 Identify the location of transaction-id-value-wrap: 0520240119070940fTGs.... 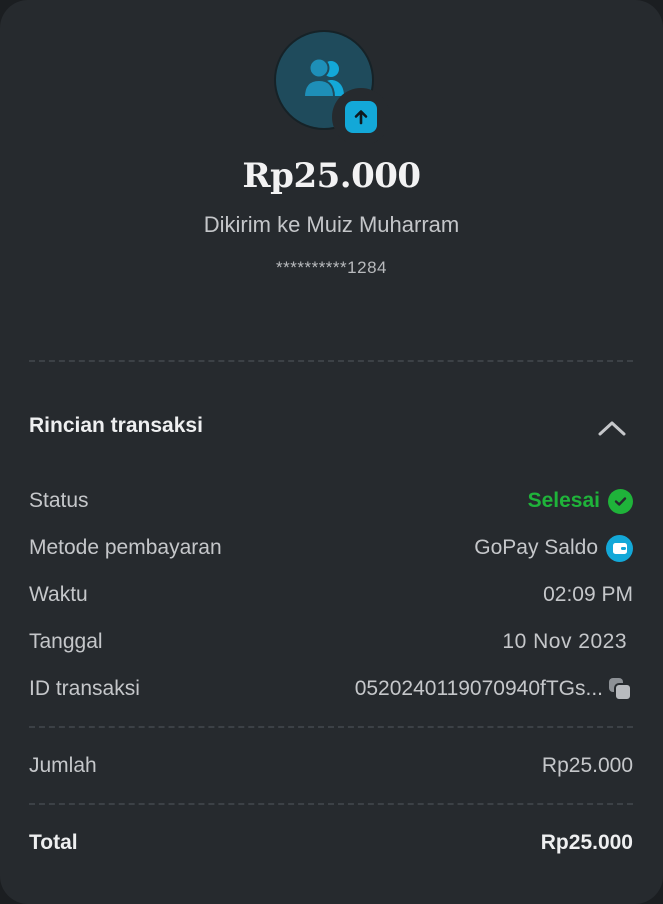
(494, 689).